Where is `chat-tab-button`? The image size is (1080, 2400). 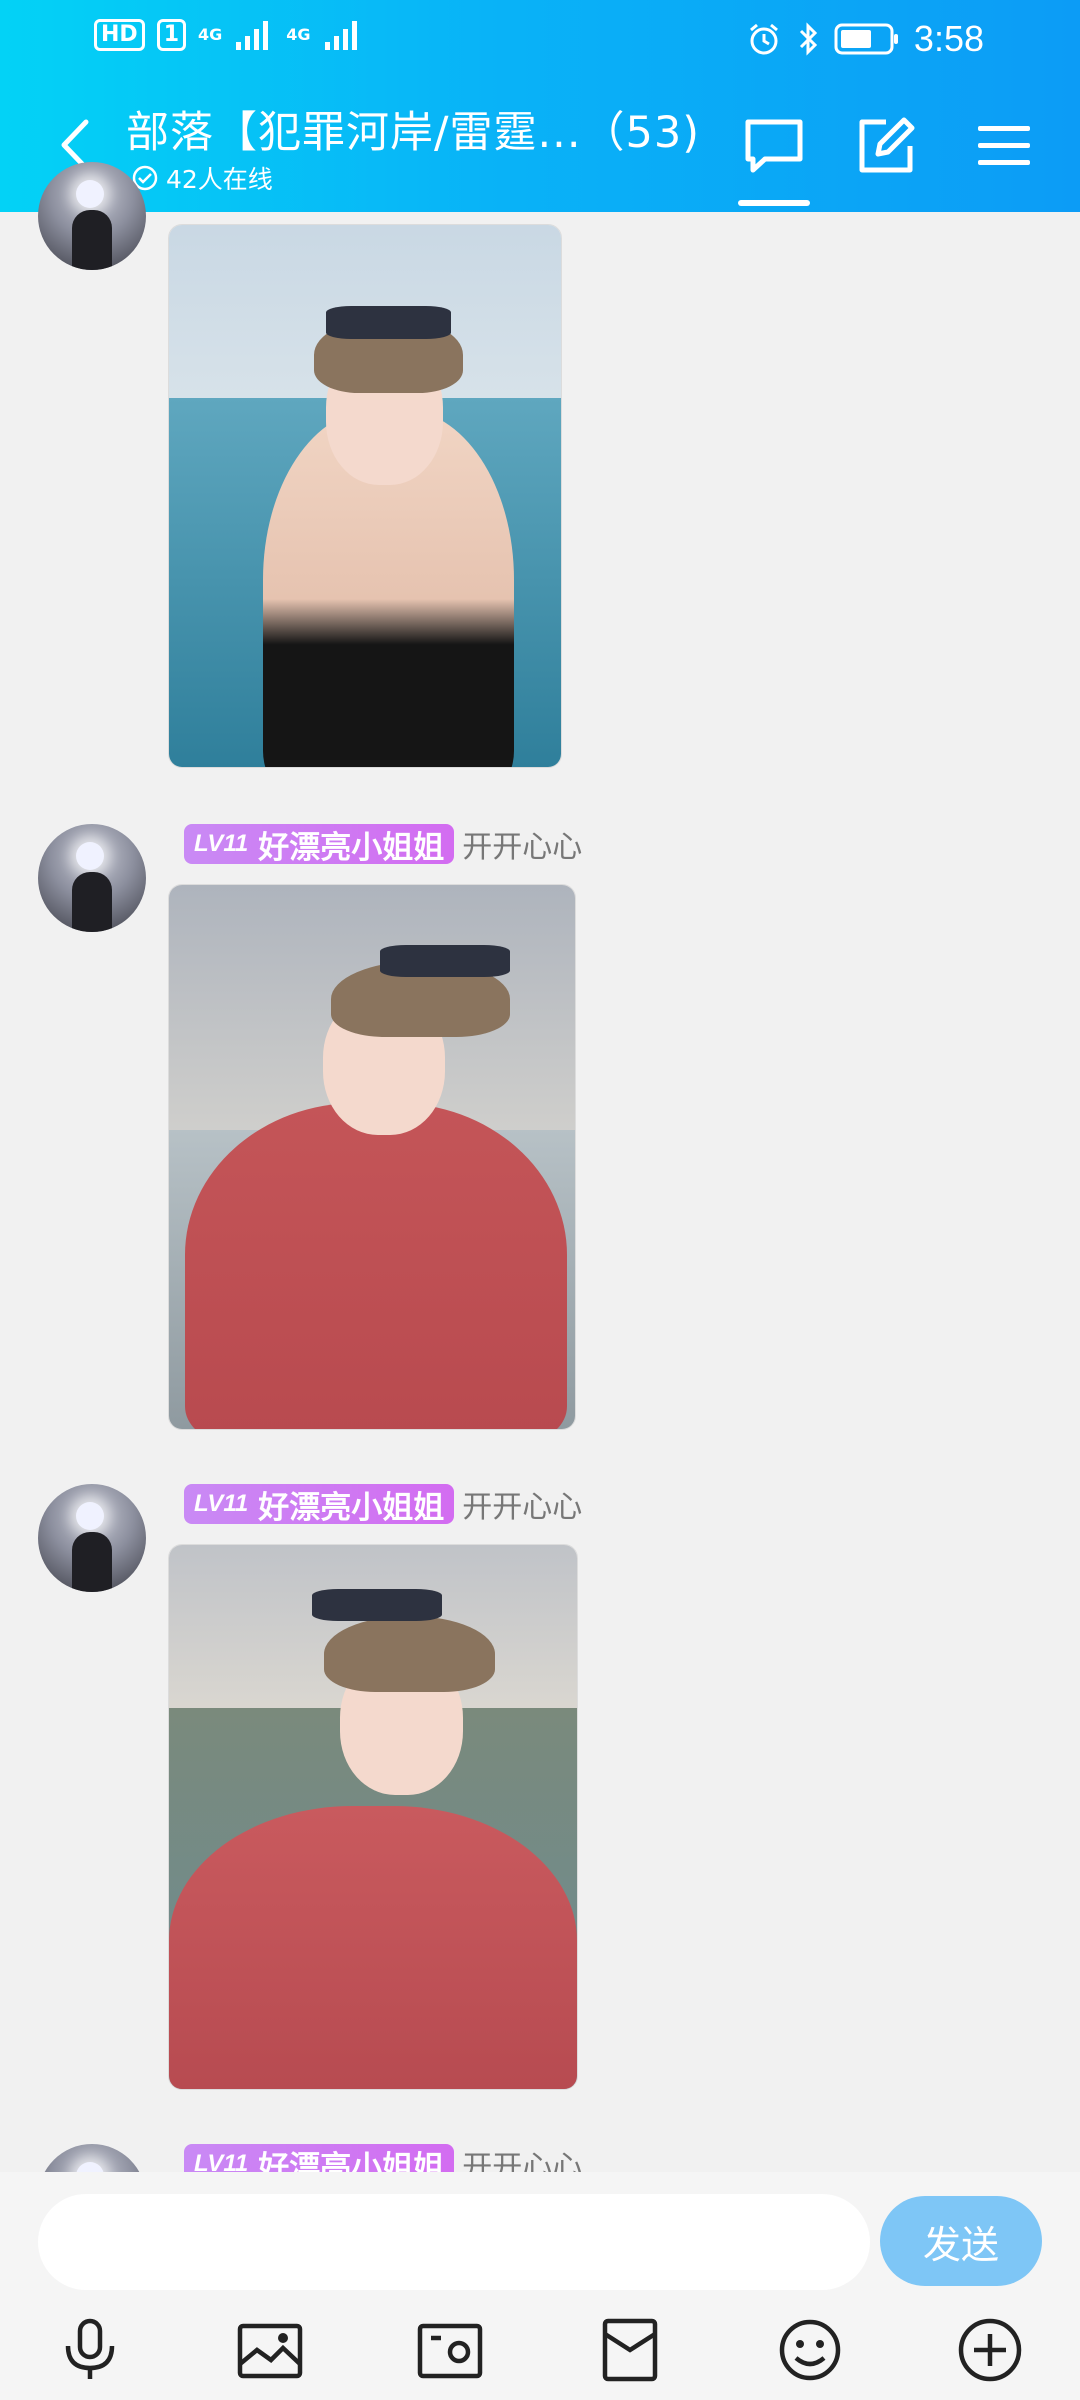 chat-tab-button is located at coordinates (774, 146).